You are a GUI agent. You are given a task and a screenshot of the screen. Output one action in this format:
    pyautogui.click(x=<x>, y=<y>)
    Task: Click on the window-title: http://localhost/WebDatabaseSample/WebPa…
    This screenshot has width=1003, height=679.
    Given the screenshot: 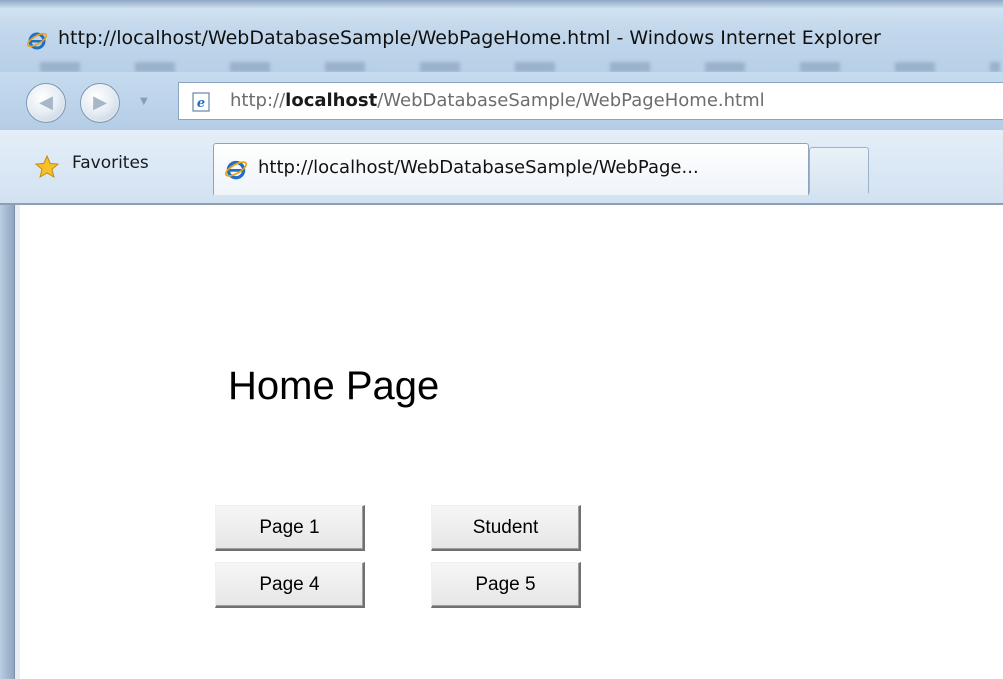 What is the action you would take?
    pyautogui.click(x=469, y=38)
    